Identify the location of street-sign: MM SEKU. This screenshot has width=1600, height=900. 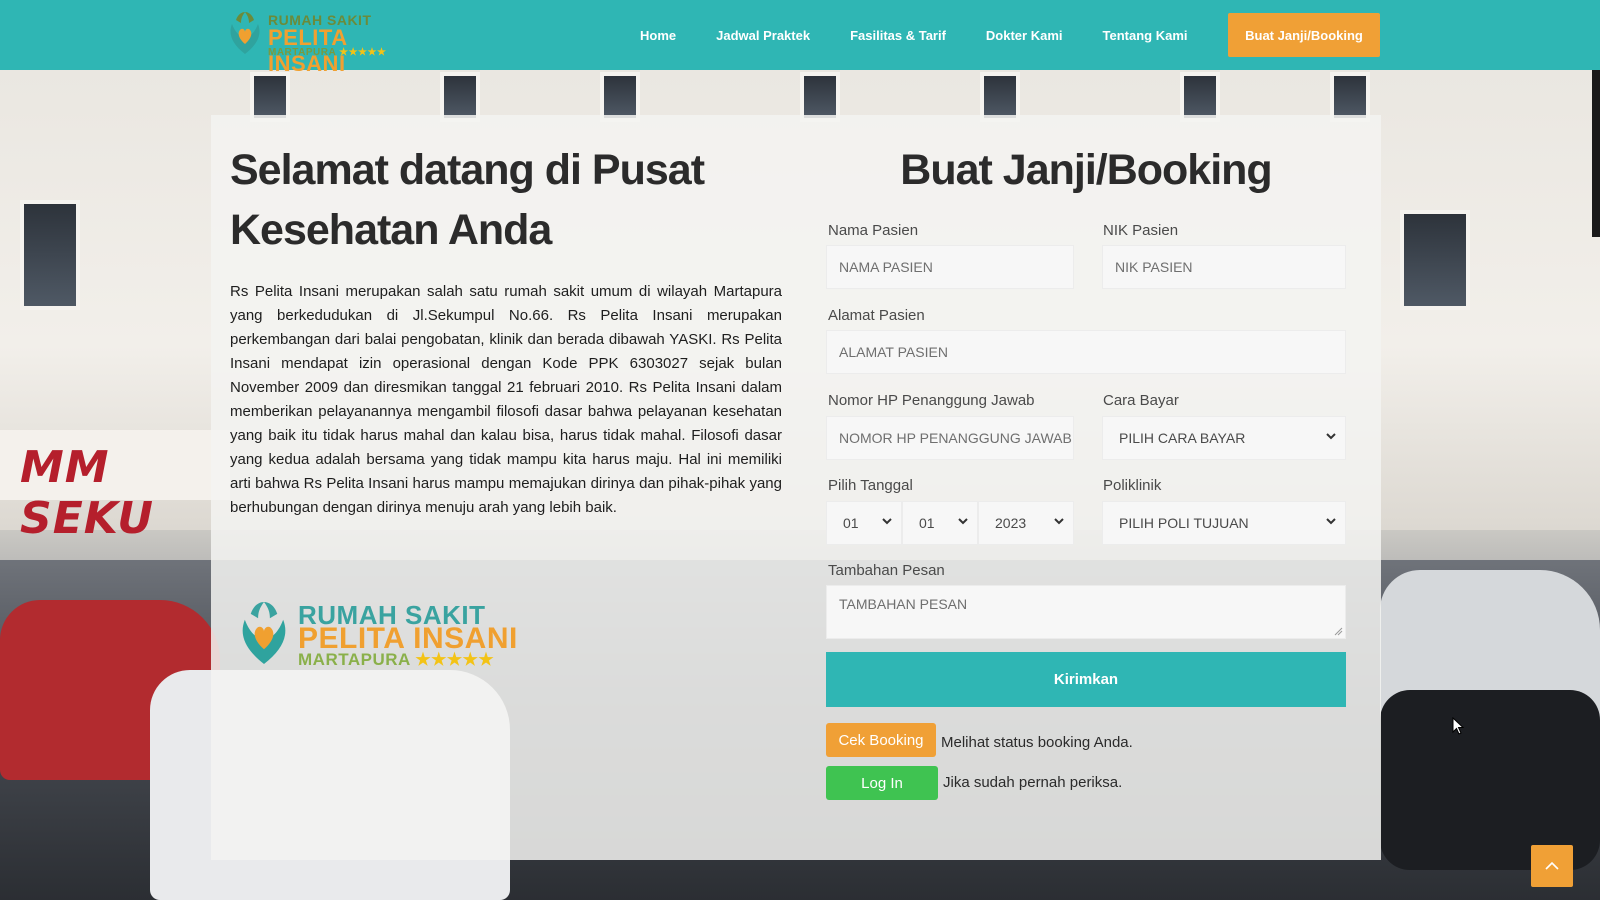
(115, 487).